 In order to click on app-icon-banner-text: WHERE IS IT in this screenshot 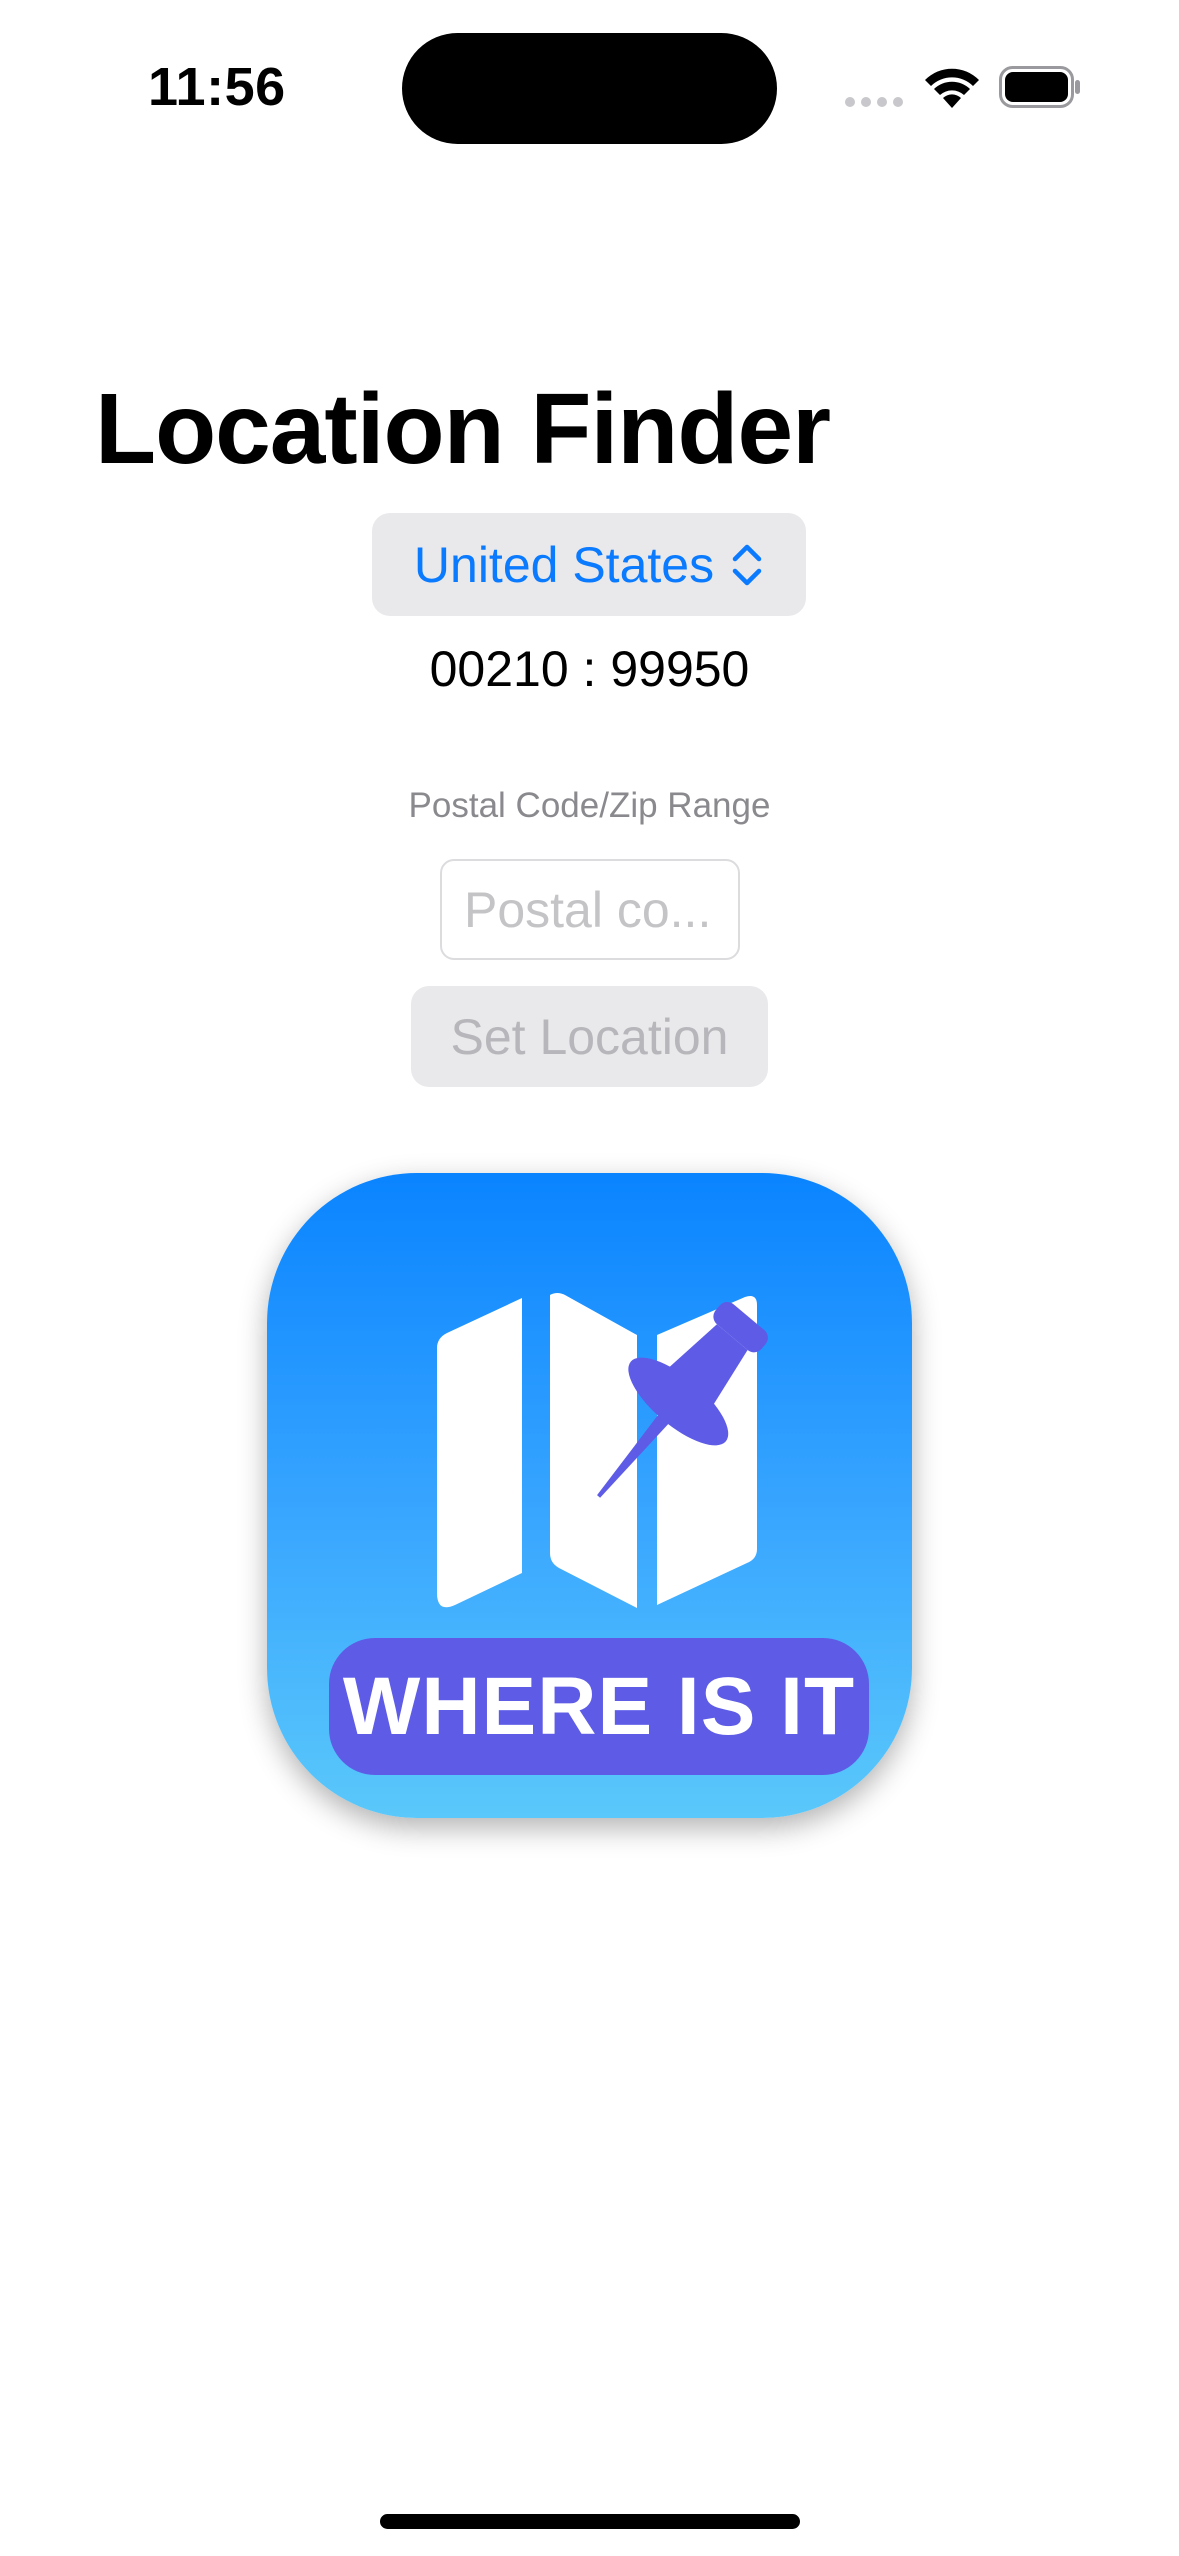, I will do `click(599, 1706)`.